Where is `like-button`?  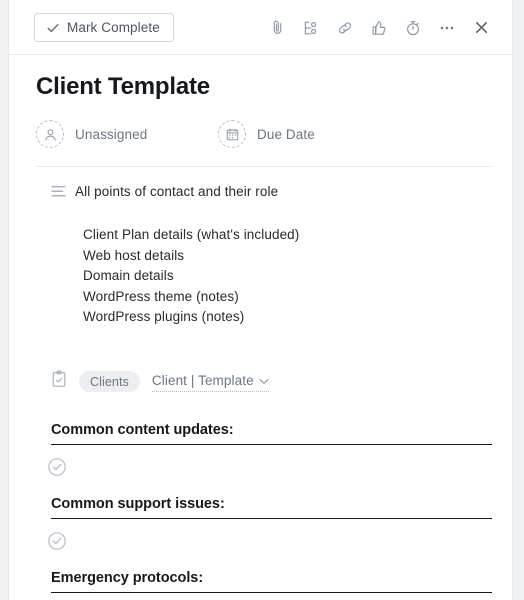 like-button is located at coordinates (379, 27).